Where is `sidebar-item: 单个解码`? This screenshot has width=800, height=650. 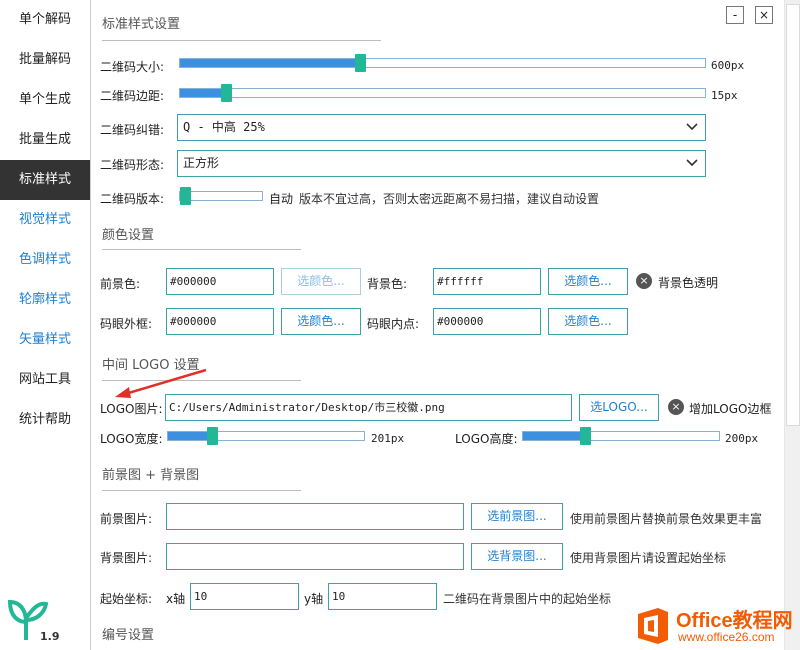 sidebar-item: 单个解码 is located at coordinates (45, 20).